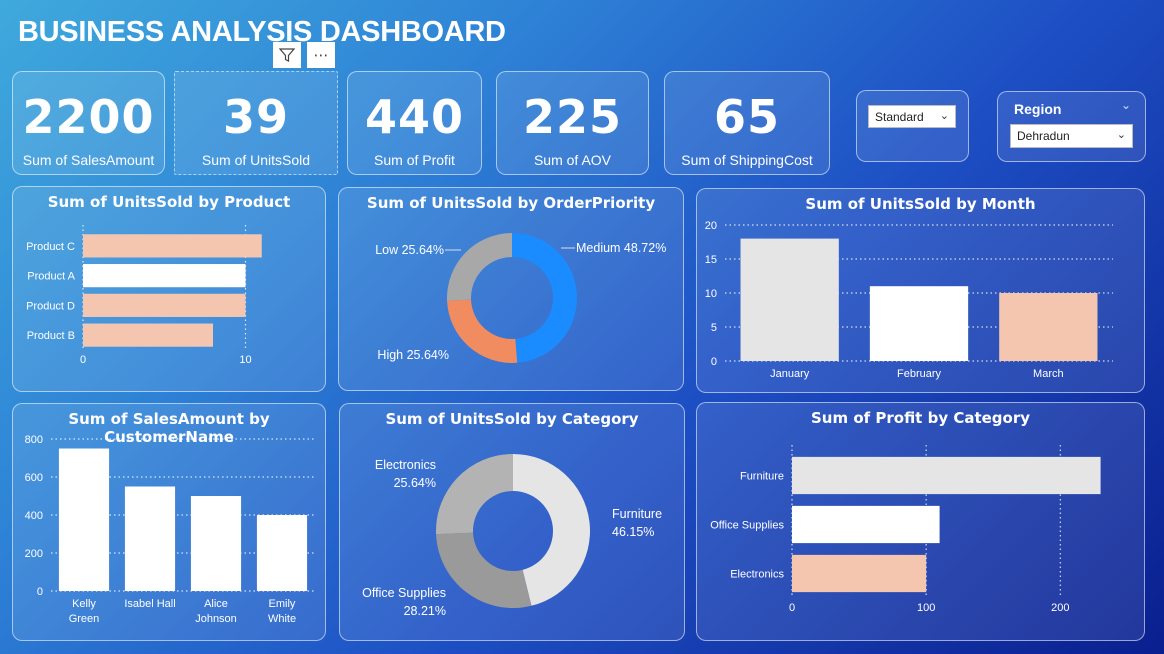  I want to click on y-tick-label: 400, so click(34, 516).